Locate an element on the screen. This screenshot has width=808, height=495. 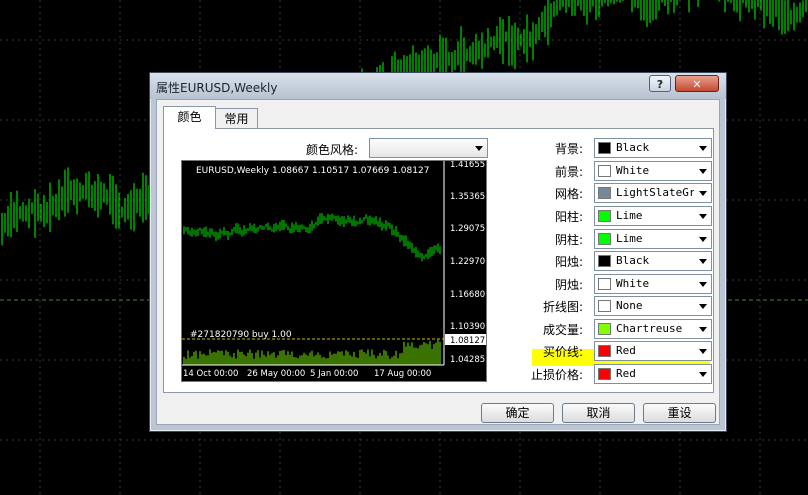
bar-down-color-select: Lime is located at coordinates (653, 239).